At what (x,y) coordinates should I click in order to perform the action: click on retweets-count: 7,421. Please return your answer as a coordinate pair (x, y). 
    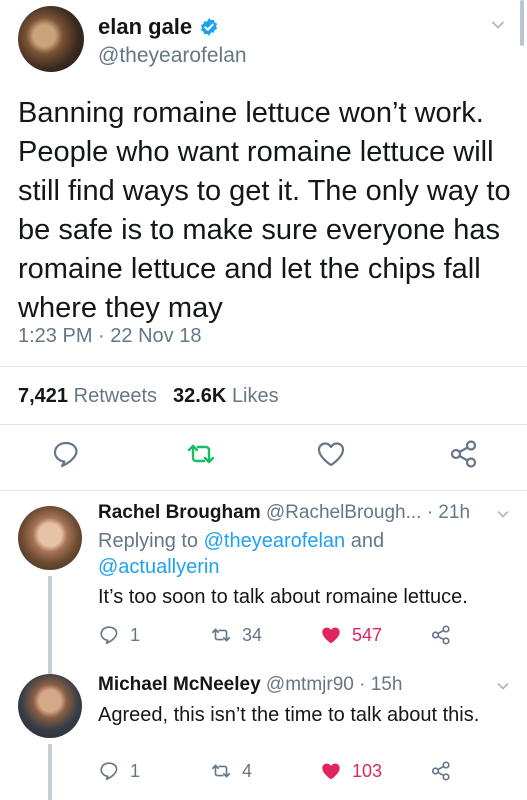
    Looking at the image, I should click on (43, 396).